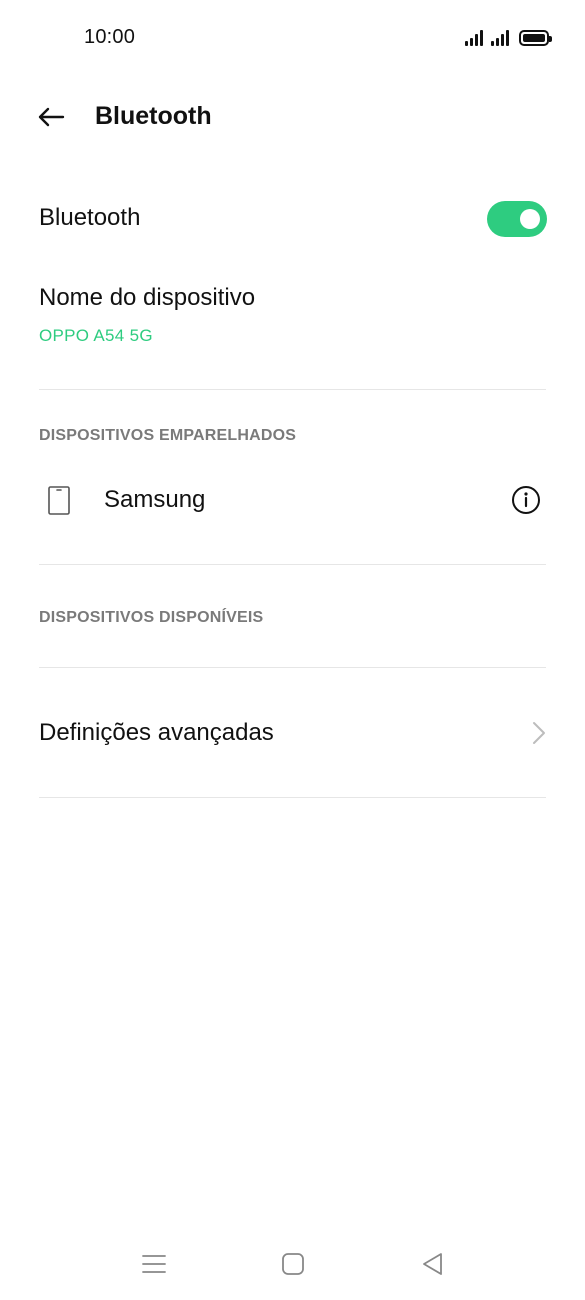 Image resolution: width=585 pixels, height=1300 pixels. What do you see at coordinates (110, 37) in the screenshot?
I see `status-time: 10:00` at bounding box center [110, 37].